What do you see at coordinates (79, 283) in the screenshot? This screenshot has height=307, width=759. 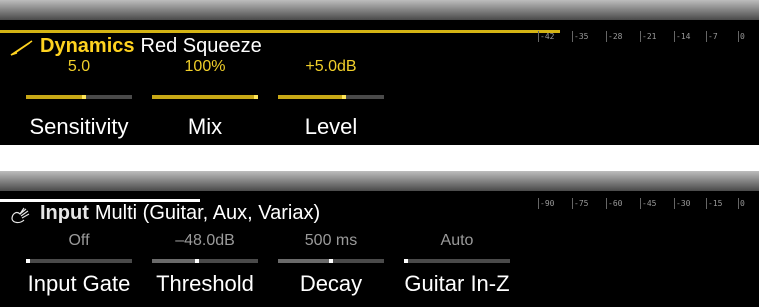 I see `param-label: Input Gate` at bounding box center [79, 283].